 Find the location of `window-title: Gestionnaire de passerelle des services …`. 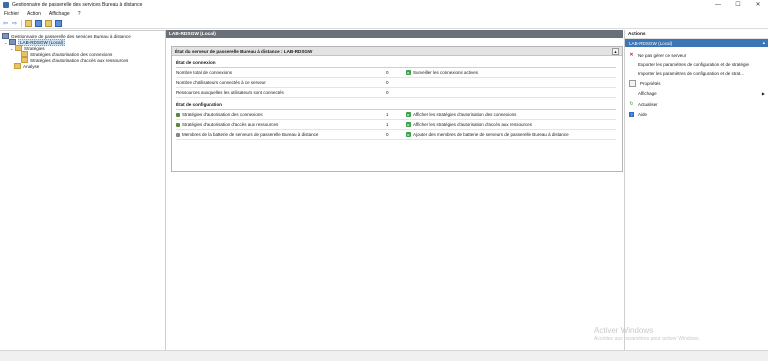

window-title: Gestionnaire de passerelle des services … is located at coordinates (77, 5).